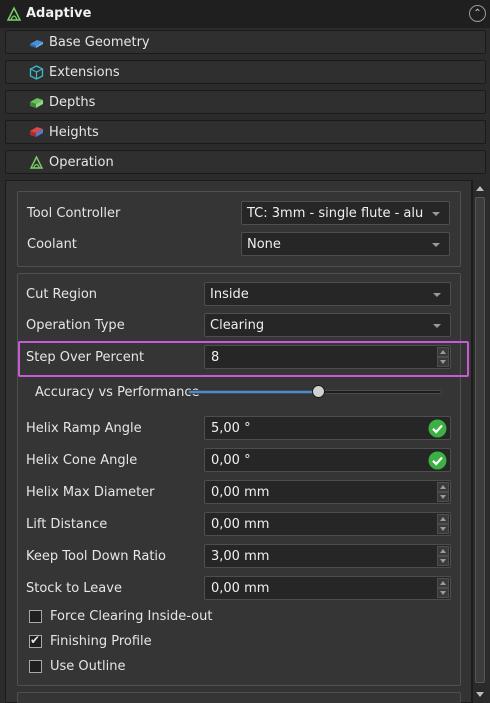  I want to click on step-over-highlight, so click(243, 359).